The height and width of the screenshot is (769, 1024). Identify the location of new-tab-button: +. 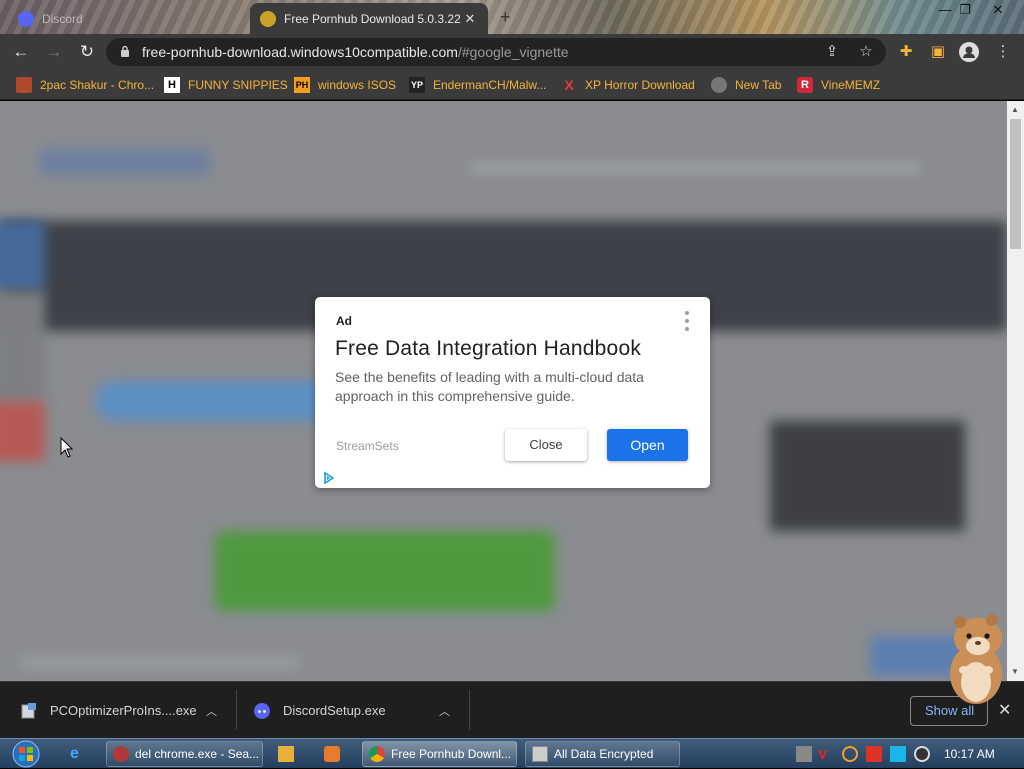
(505, 17).